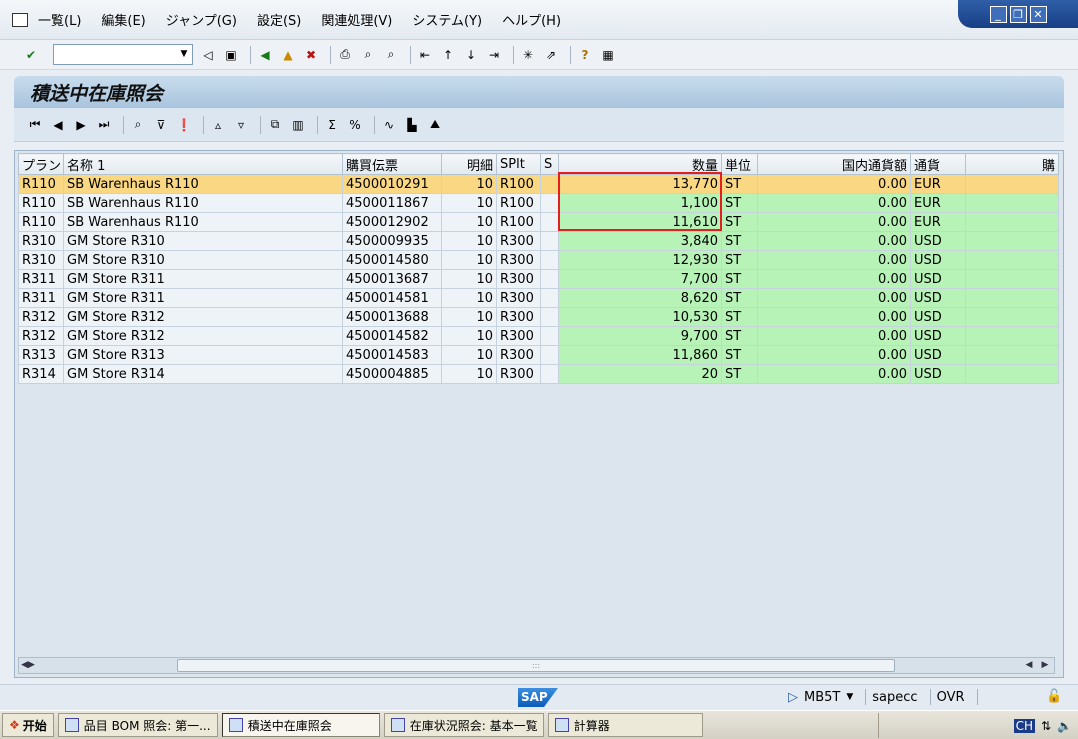 The image size is (1078, 739). Describe the element at coordinates (834, 164) in the screenshot. I see `column-header: 国内通貨額` at that location.